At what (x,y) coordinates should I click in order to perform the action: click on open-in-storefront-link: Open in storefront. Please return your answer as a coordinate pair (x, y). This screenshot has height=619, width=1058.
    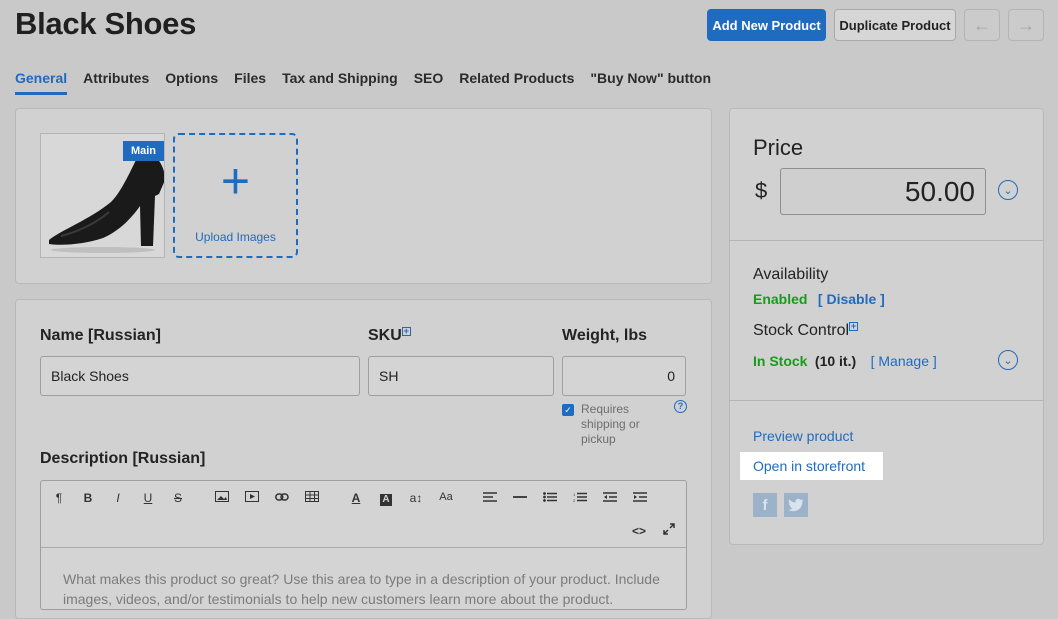
    Looking at the image, I should click on (809, 466).